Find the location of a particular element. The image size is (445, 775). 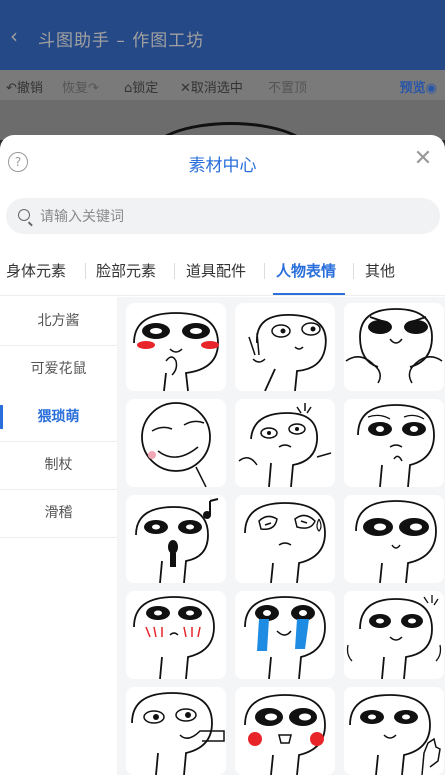

sticker-pointing is located at coordinates (176, 731).